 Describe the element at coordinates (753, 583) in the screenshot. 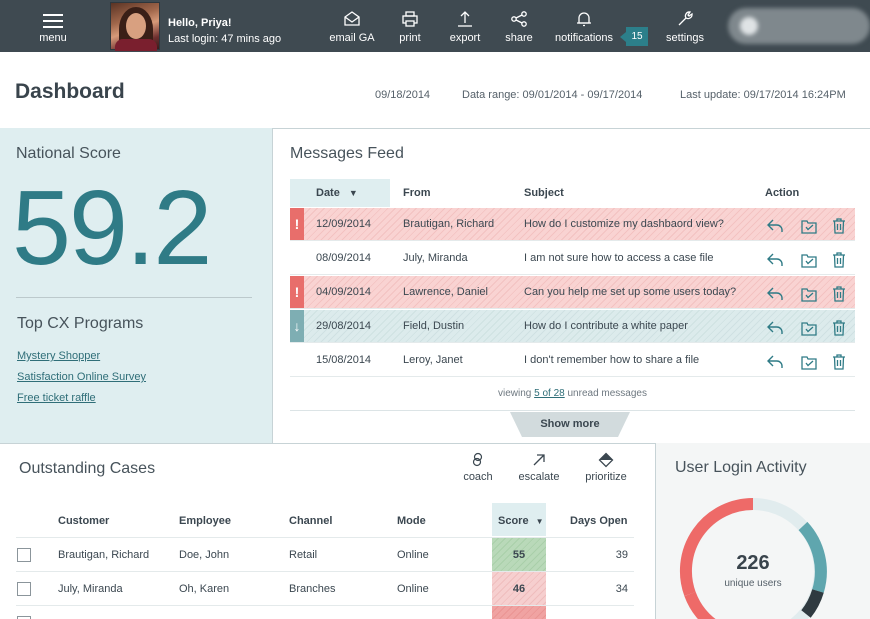

I see `unique-users-label: unique users` at that location.